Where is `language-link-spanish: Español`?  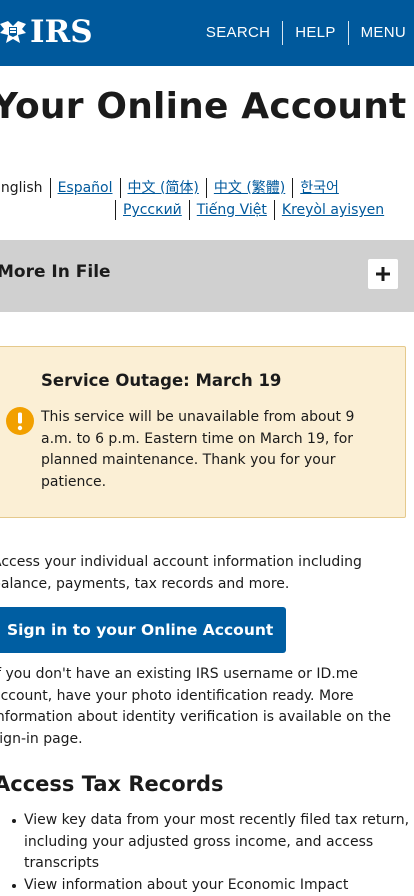 language-link-spanish: Español is located at coordinates (85, 188).